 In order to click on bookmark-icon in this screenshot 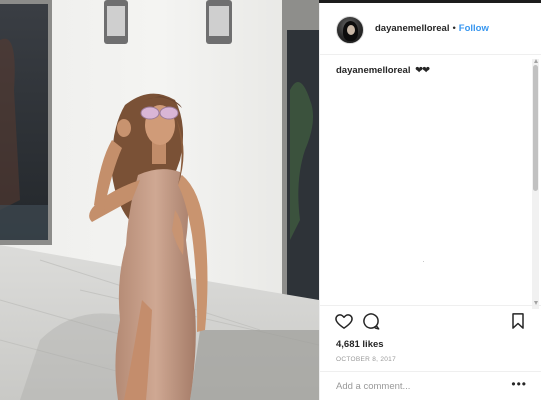, I will do `click(518, 321)`.